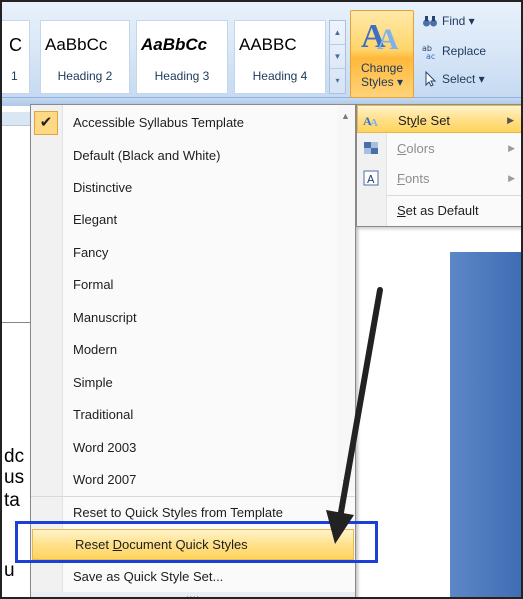 The image size is (523, 599). Describe the element at coordinates (184, 350) in the screenshot. I see `menu-item-modern: Modern` at that location.